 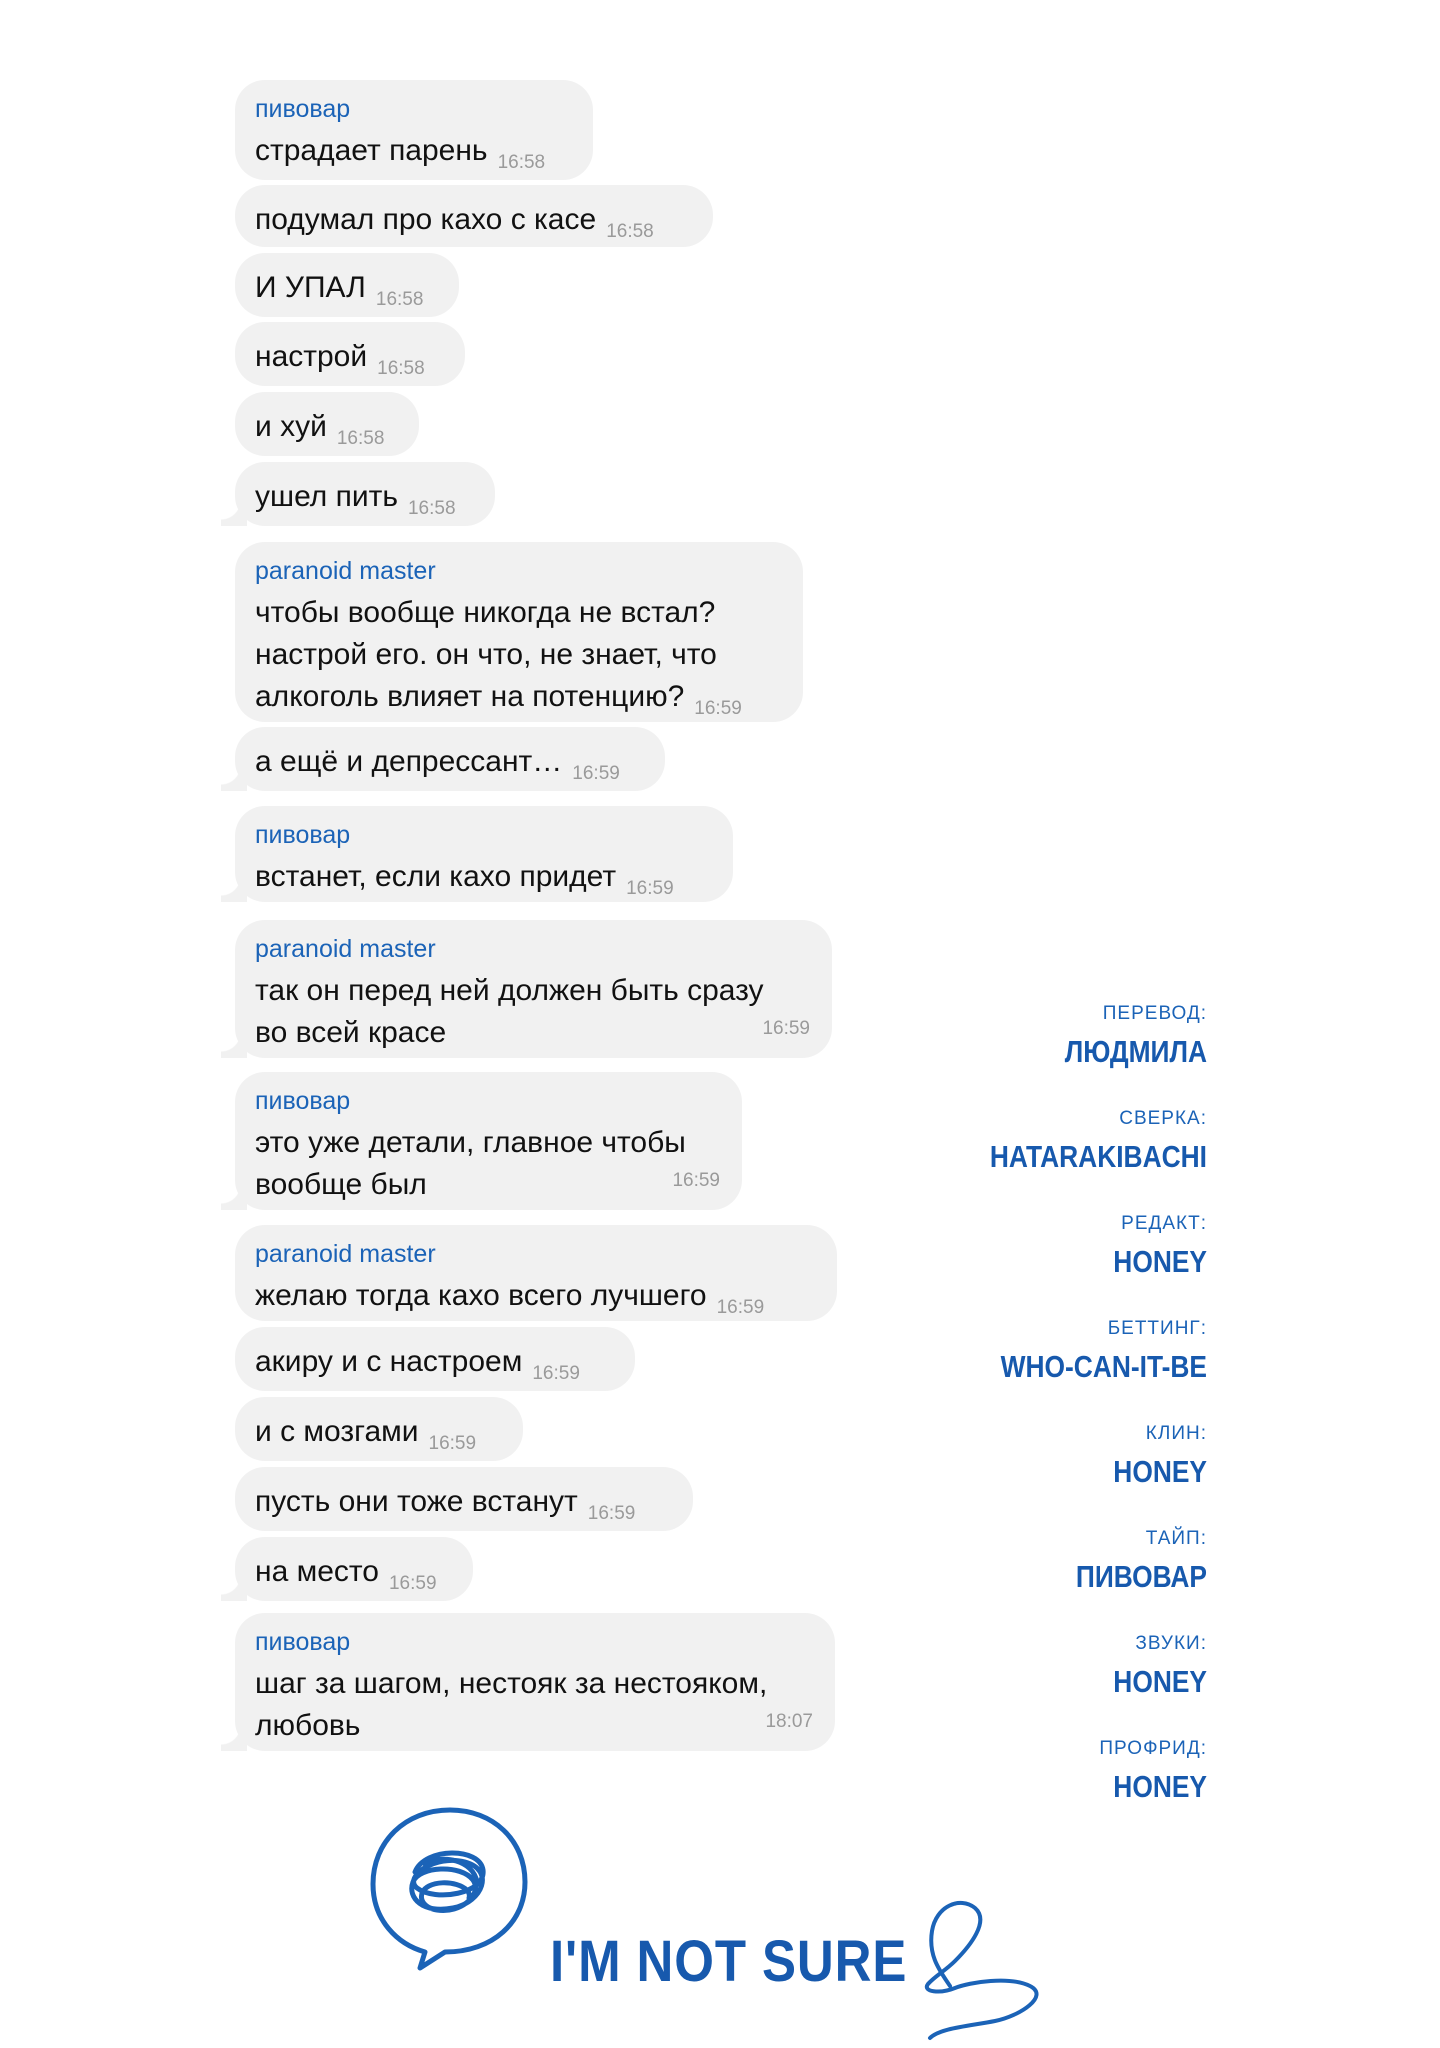 I want to click on message-text: встанет, если кахо придет, so click(x=436, y=876).